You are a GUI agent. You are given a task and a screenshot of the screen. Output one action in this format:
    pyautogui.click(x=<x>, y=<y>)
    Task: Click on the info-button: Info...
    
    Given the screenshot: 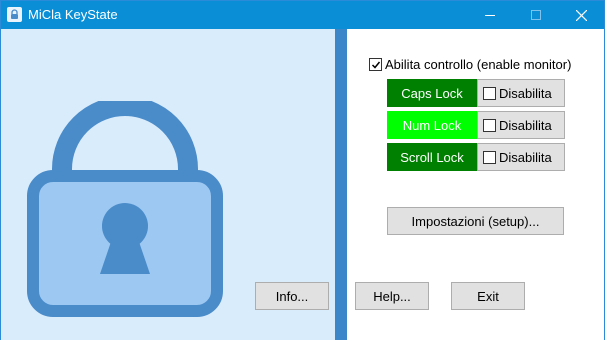 What is the action you would take?
    pyautogui.click(x=292, y=296)
    